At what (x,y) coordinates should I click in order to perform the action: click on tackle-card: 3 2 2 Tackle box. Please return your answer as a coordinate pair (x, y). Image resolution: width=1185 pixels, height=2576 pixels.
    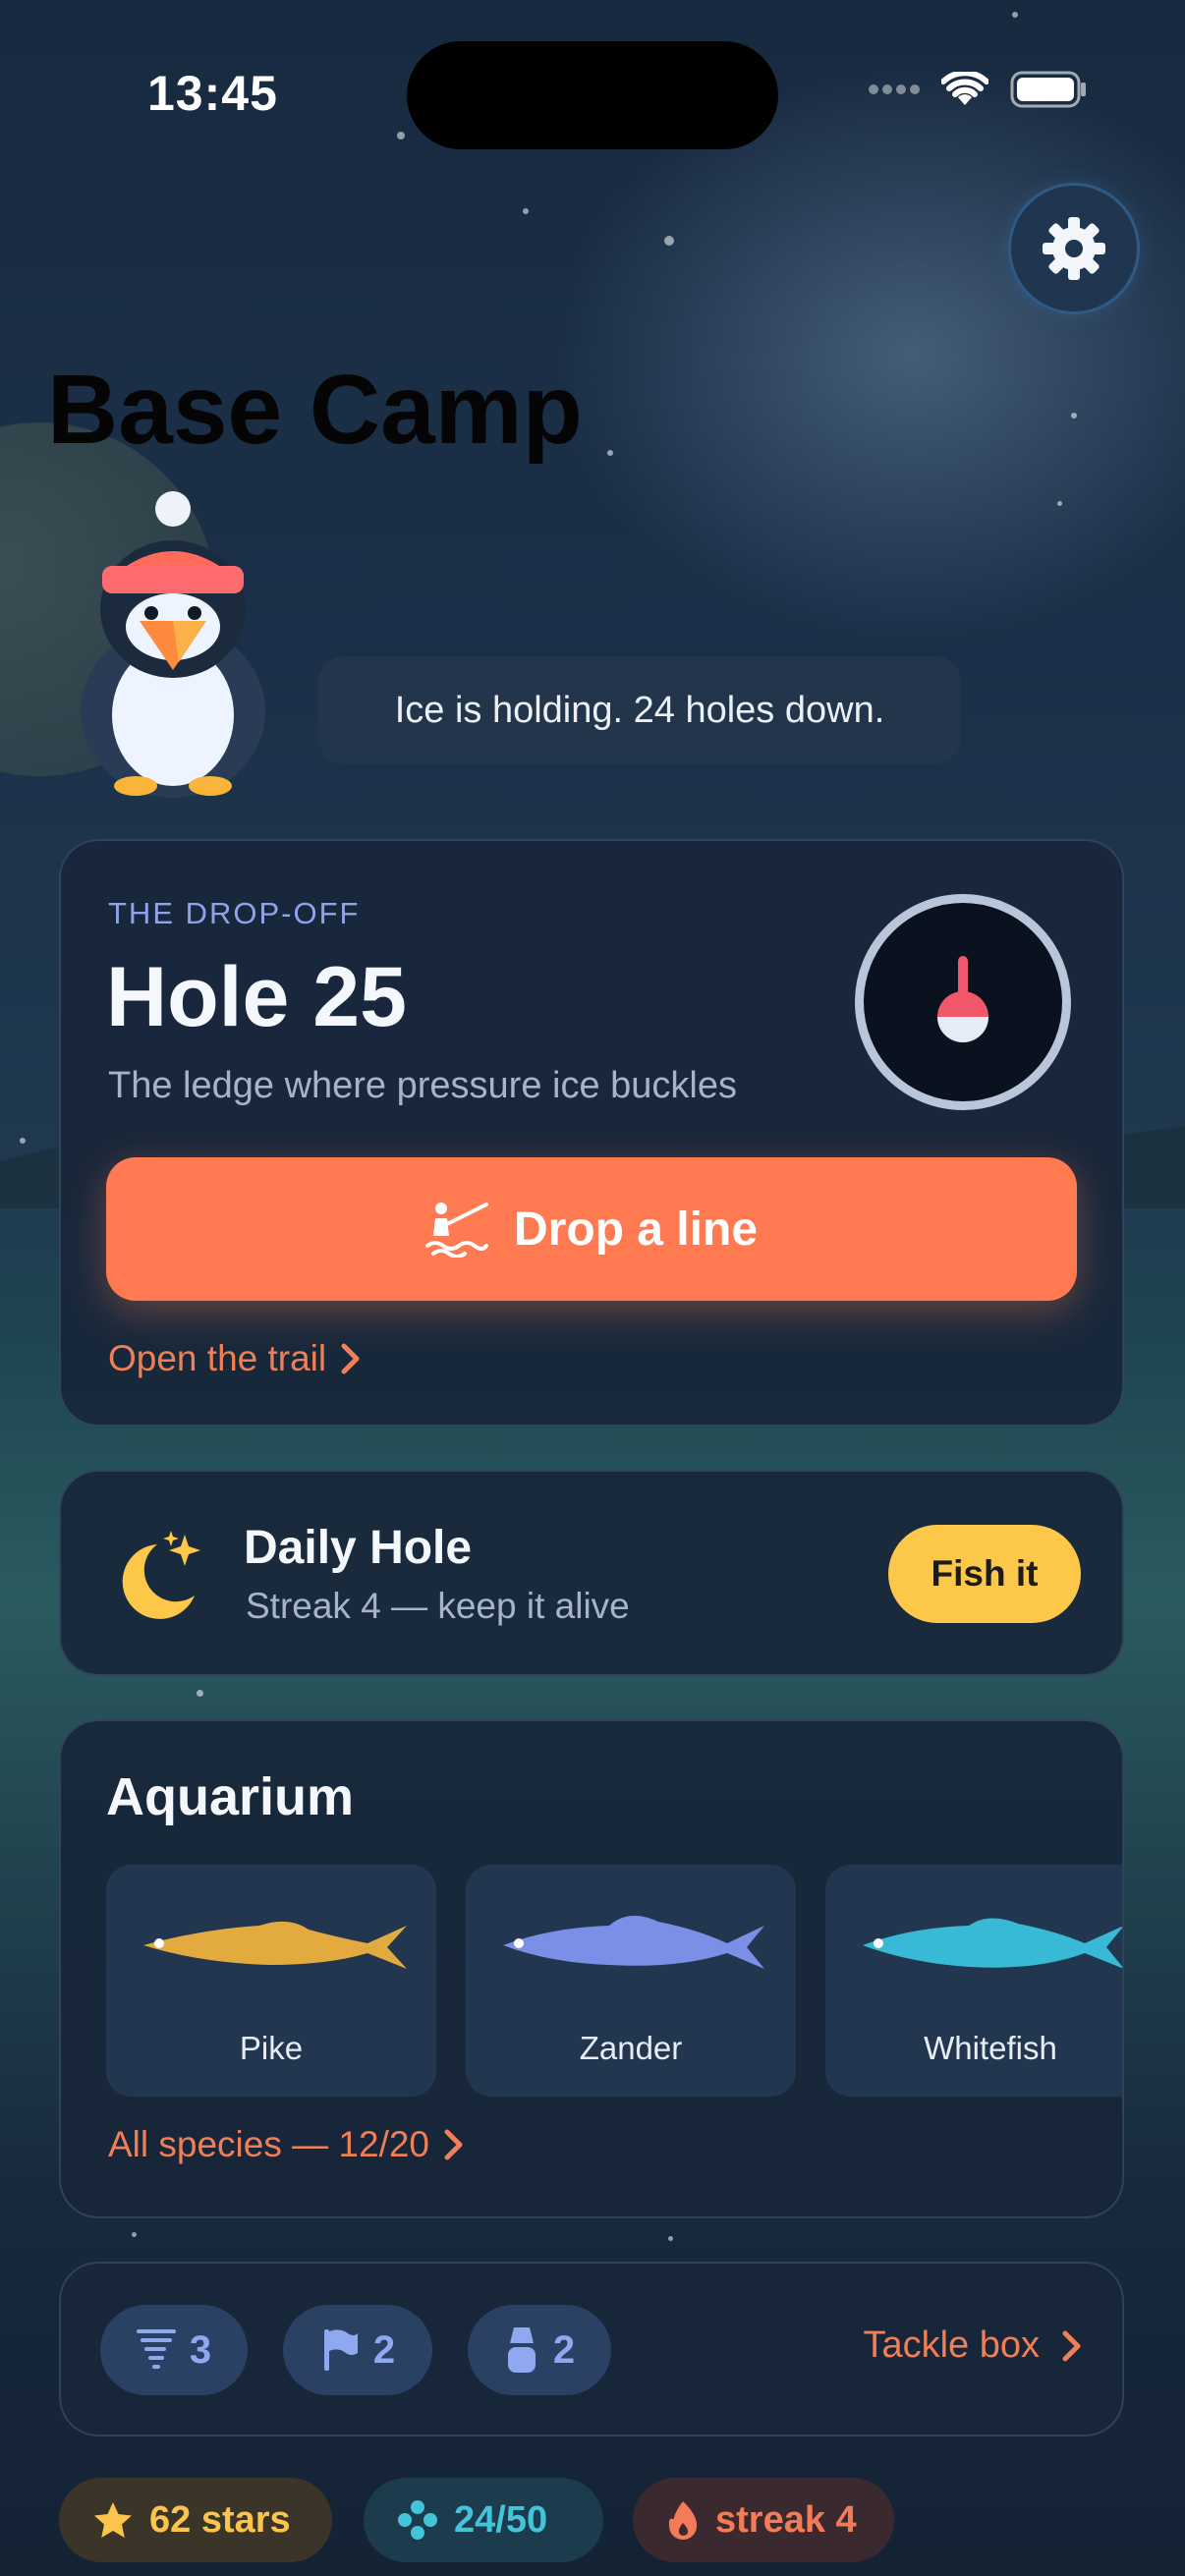
    Looking at the image, I should click on (592, 2349).